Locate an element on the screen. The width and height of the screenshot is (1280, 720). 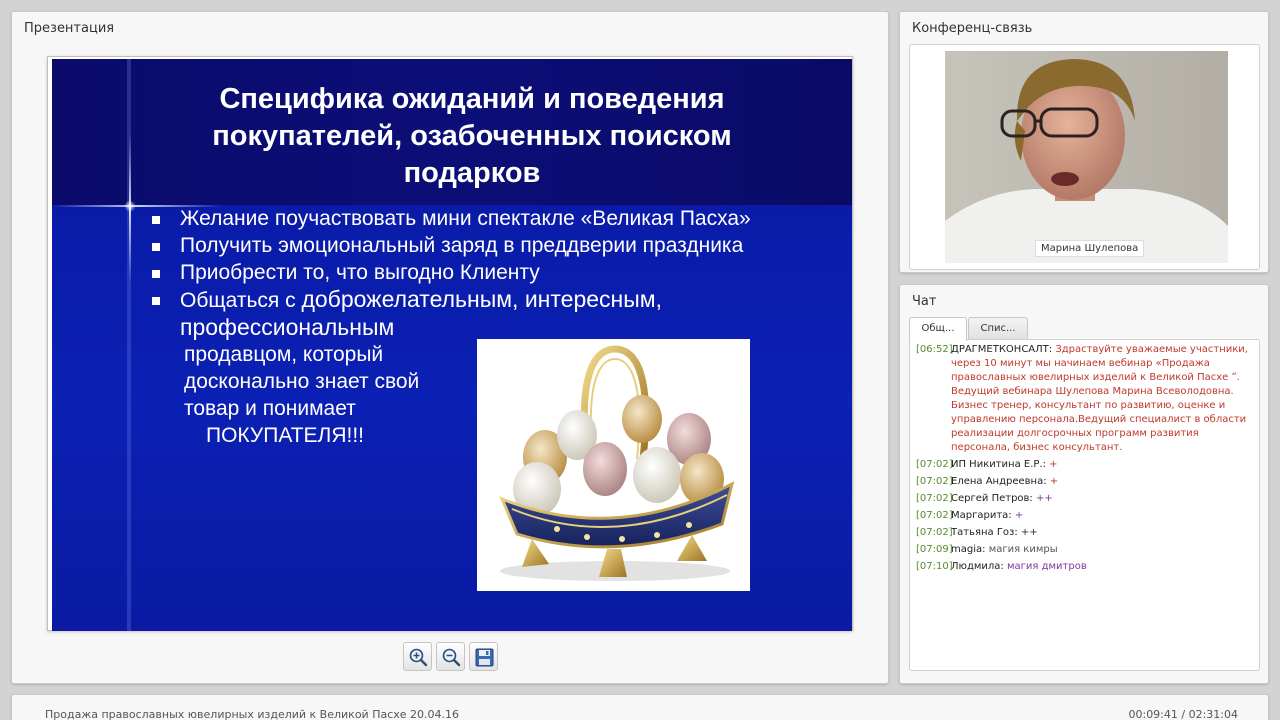
slide-bullet-continuation: профессиональным is located at coordinates (287, 327).